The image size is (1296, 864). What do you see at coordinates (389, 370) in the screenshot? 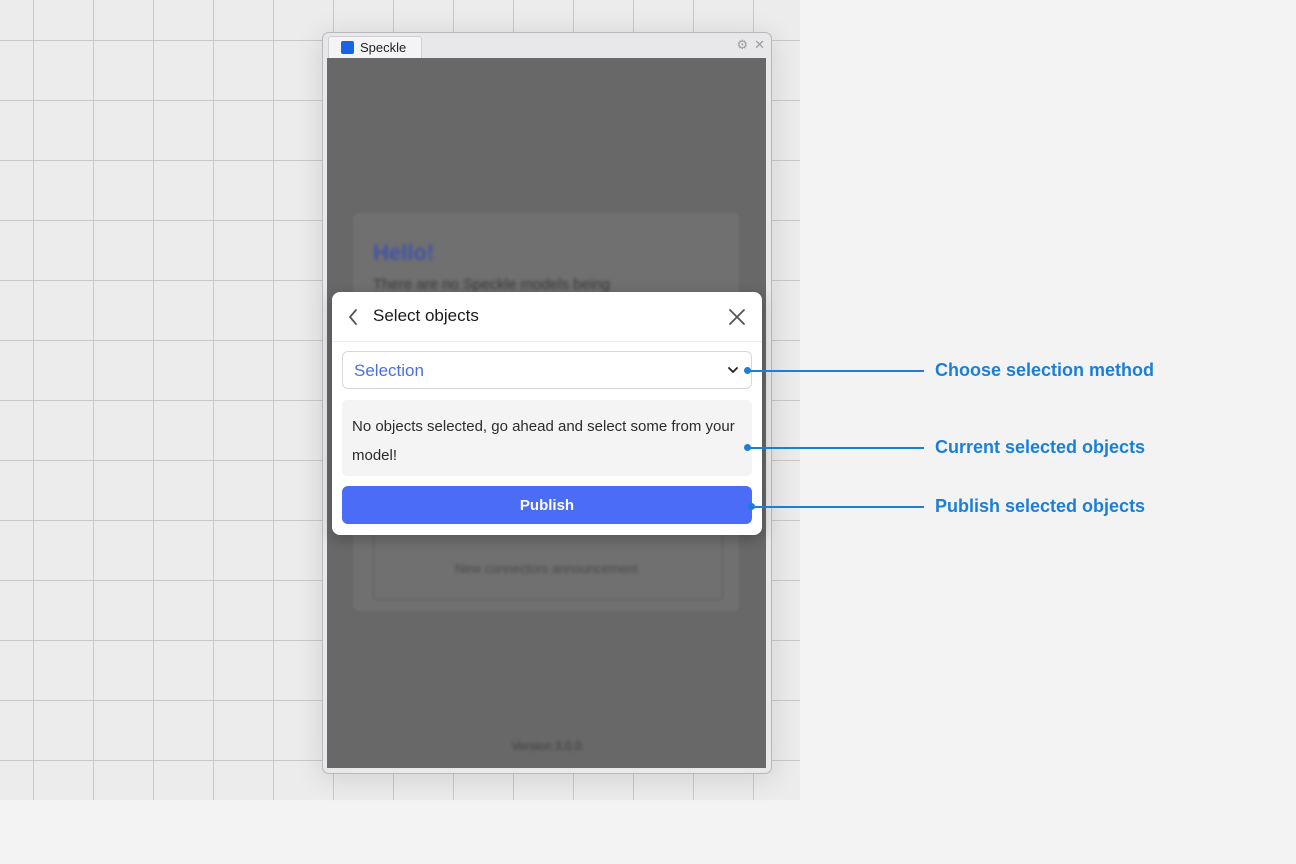
I see `selection-method-value: Selection` at bounding box center [389, 370].